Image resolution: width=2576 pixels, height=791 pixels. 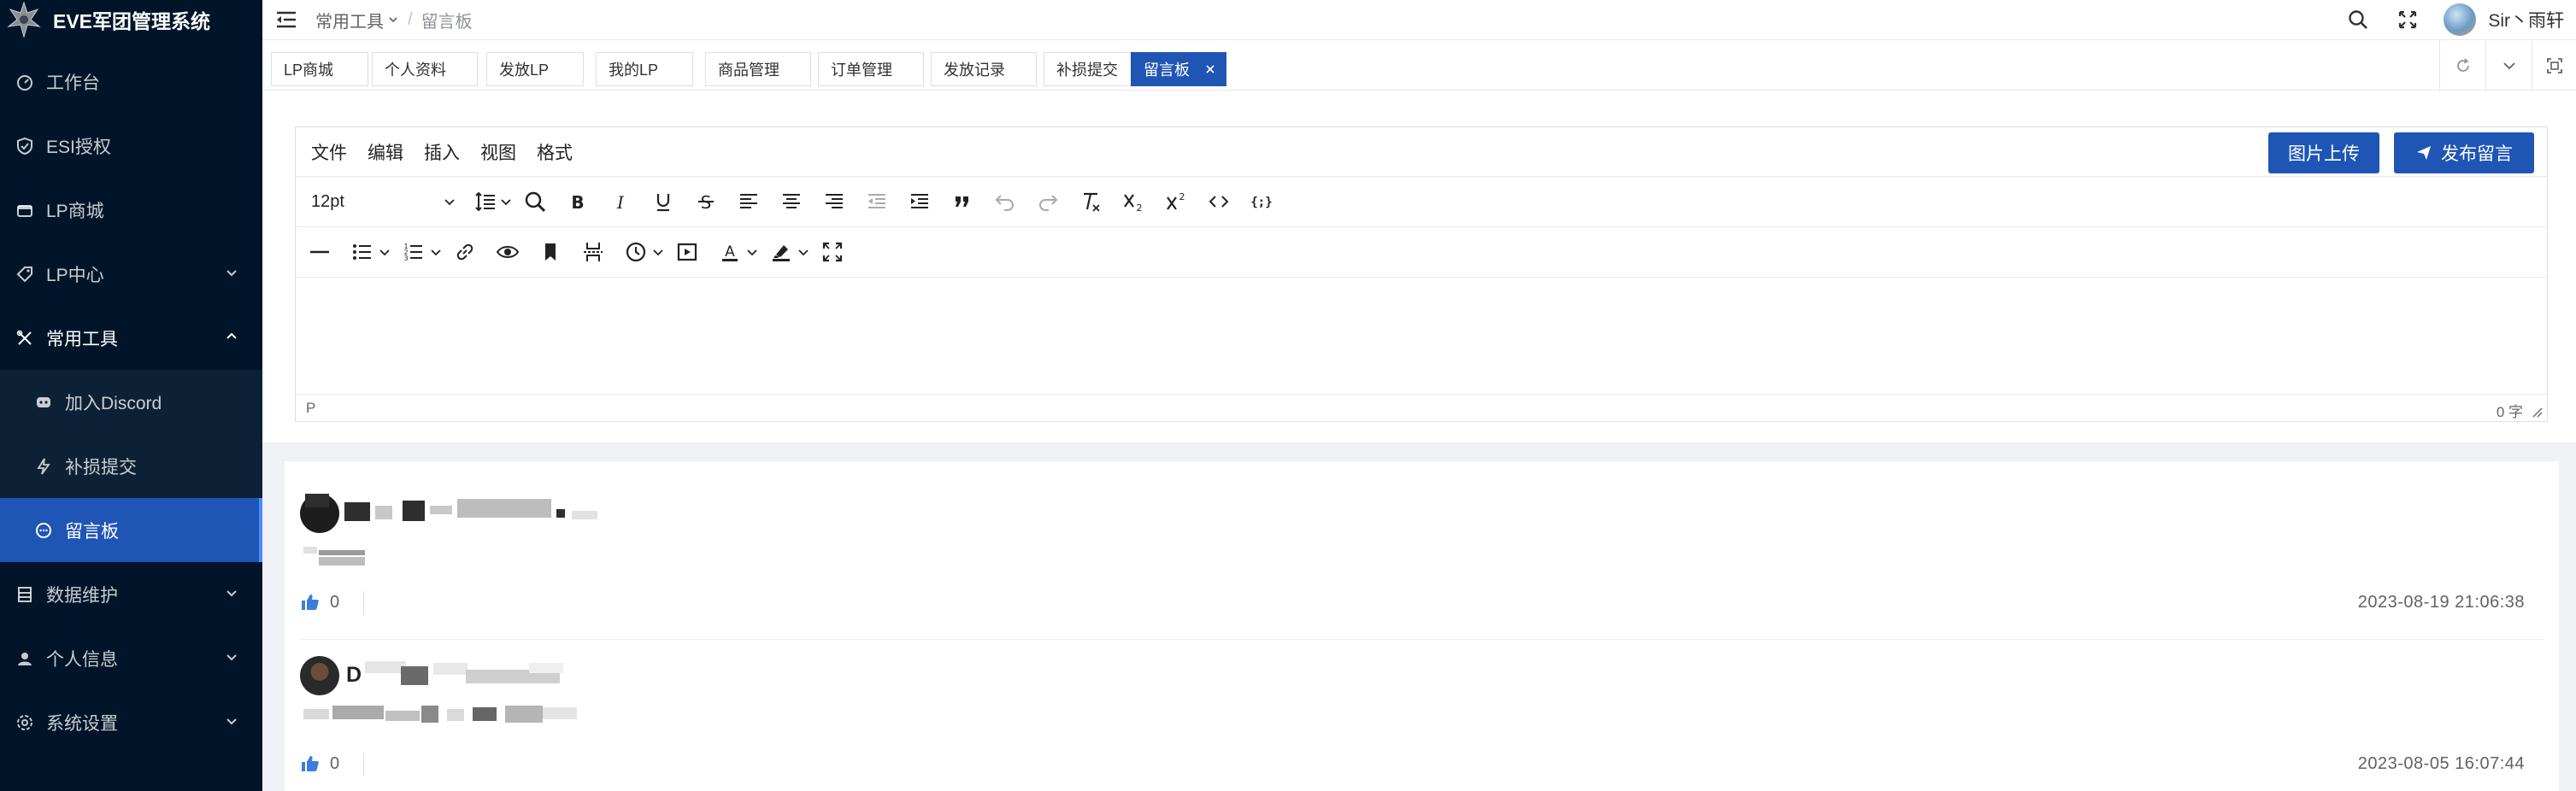 What do you see at coordinates (425, 69) in the screenshot?
I see `tag-profile: 个人资料` at bounding box center [425, 69].